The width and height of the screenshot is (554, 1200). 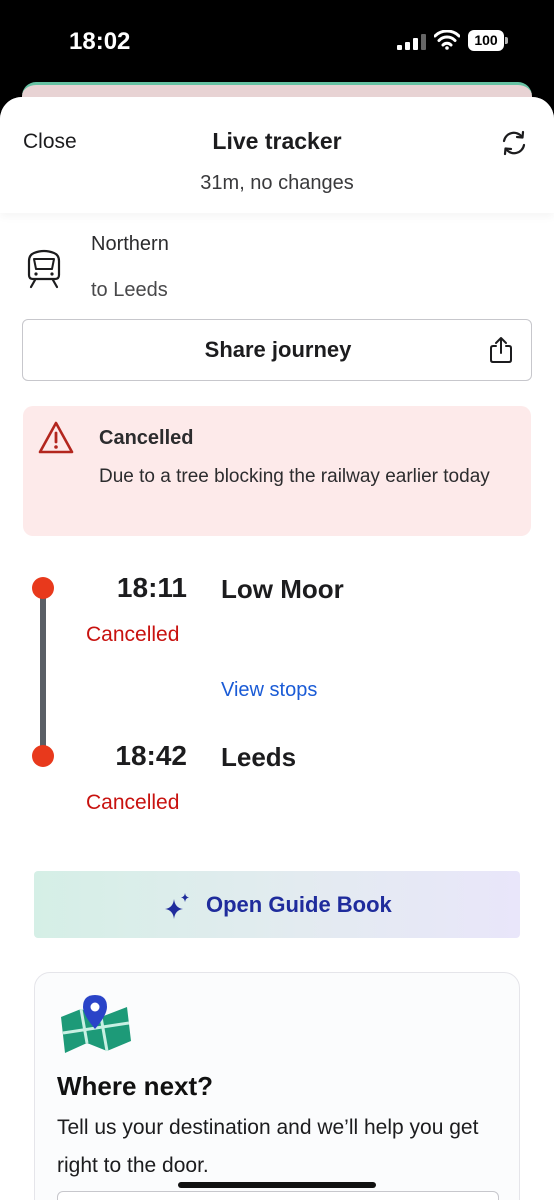 I want to click on home-indicator, so click(x=277, y=1185).